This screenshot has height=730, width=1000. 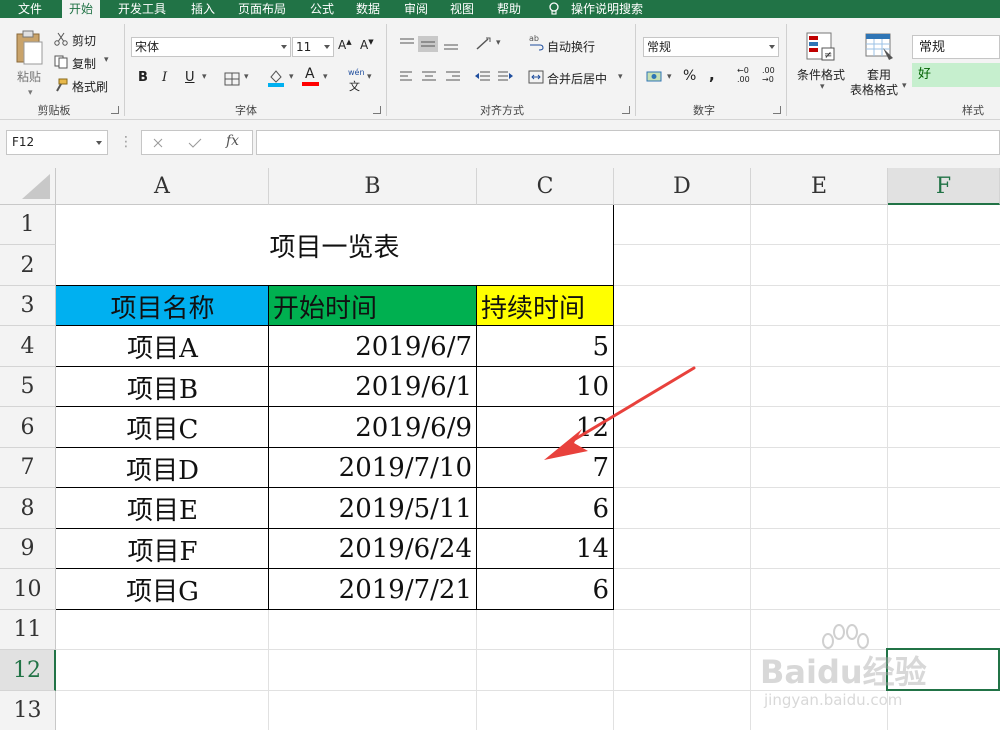 I want to click on column-header-e: E, so click(x=819, y=186).